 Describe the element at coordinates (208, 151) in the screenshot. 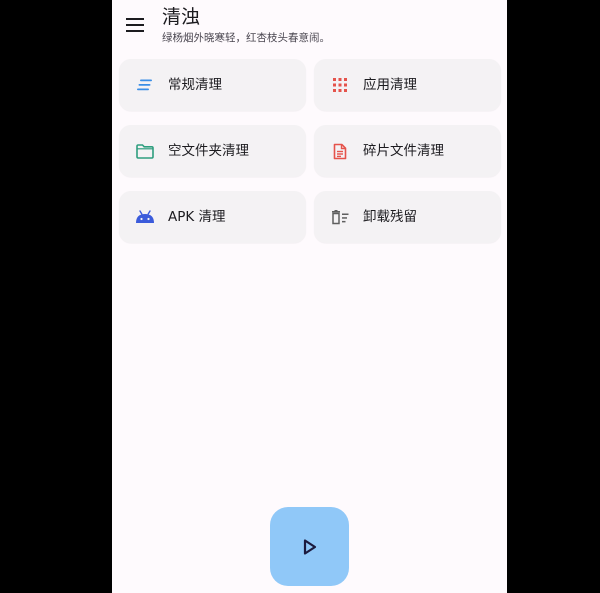

I see `card-label: 空文件夹清理` at that location.